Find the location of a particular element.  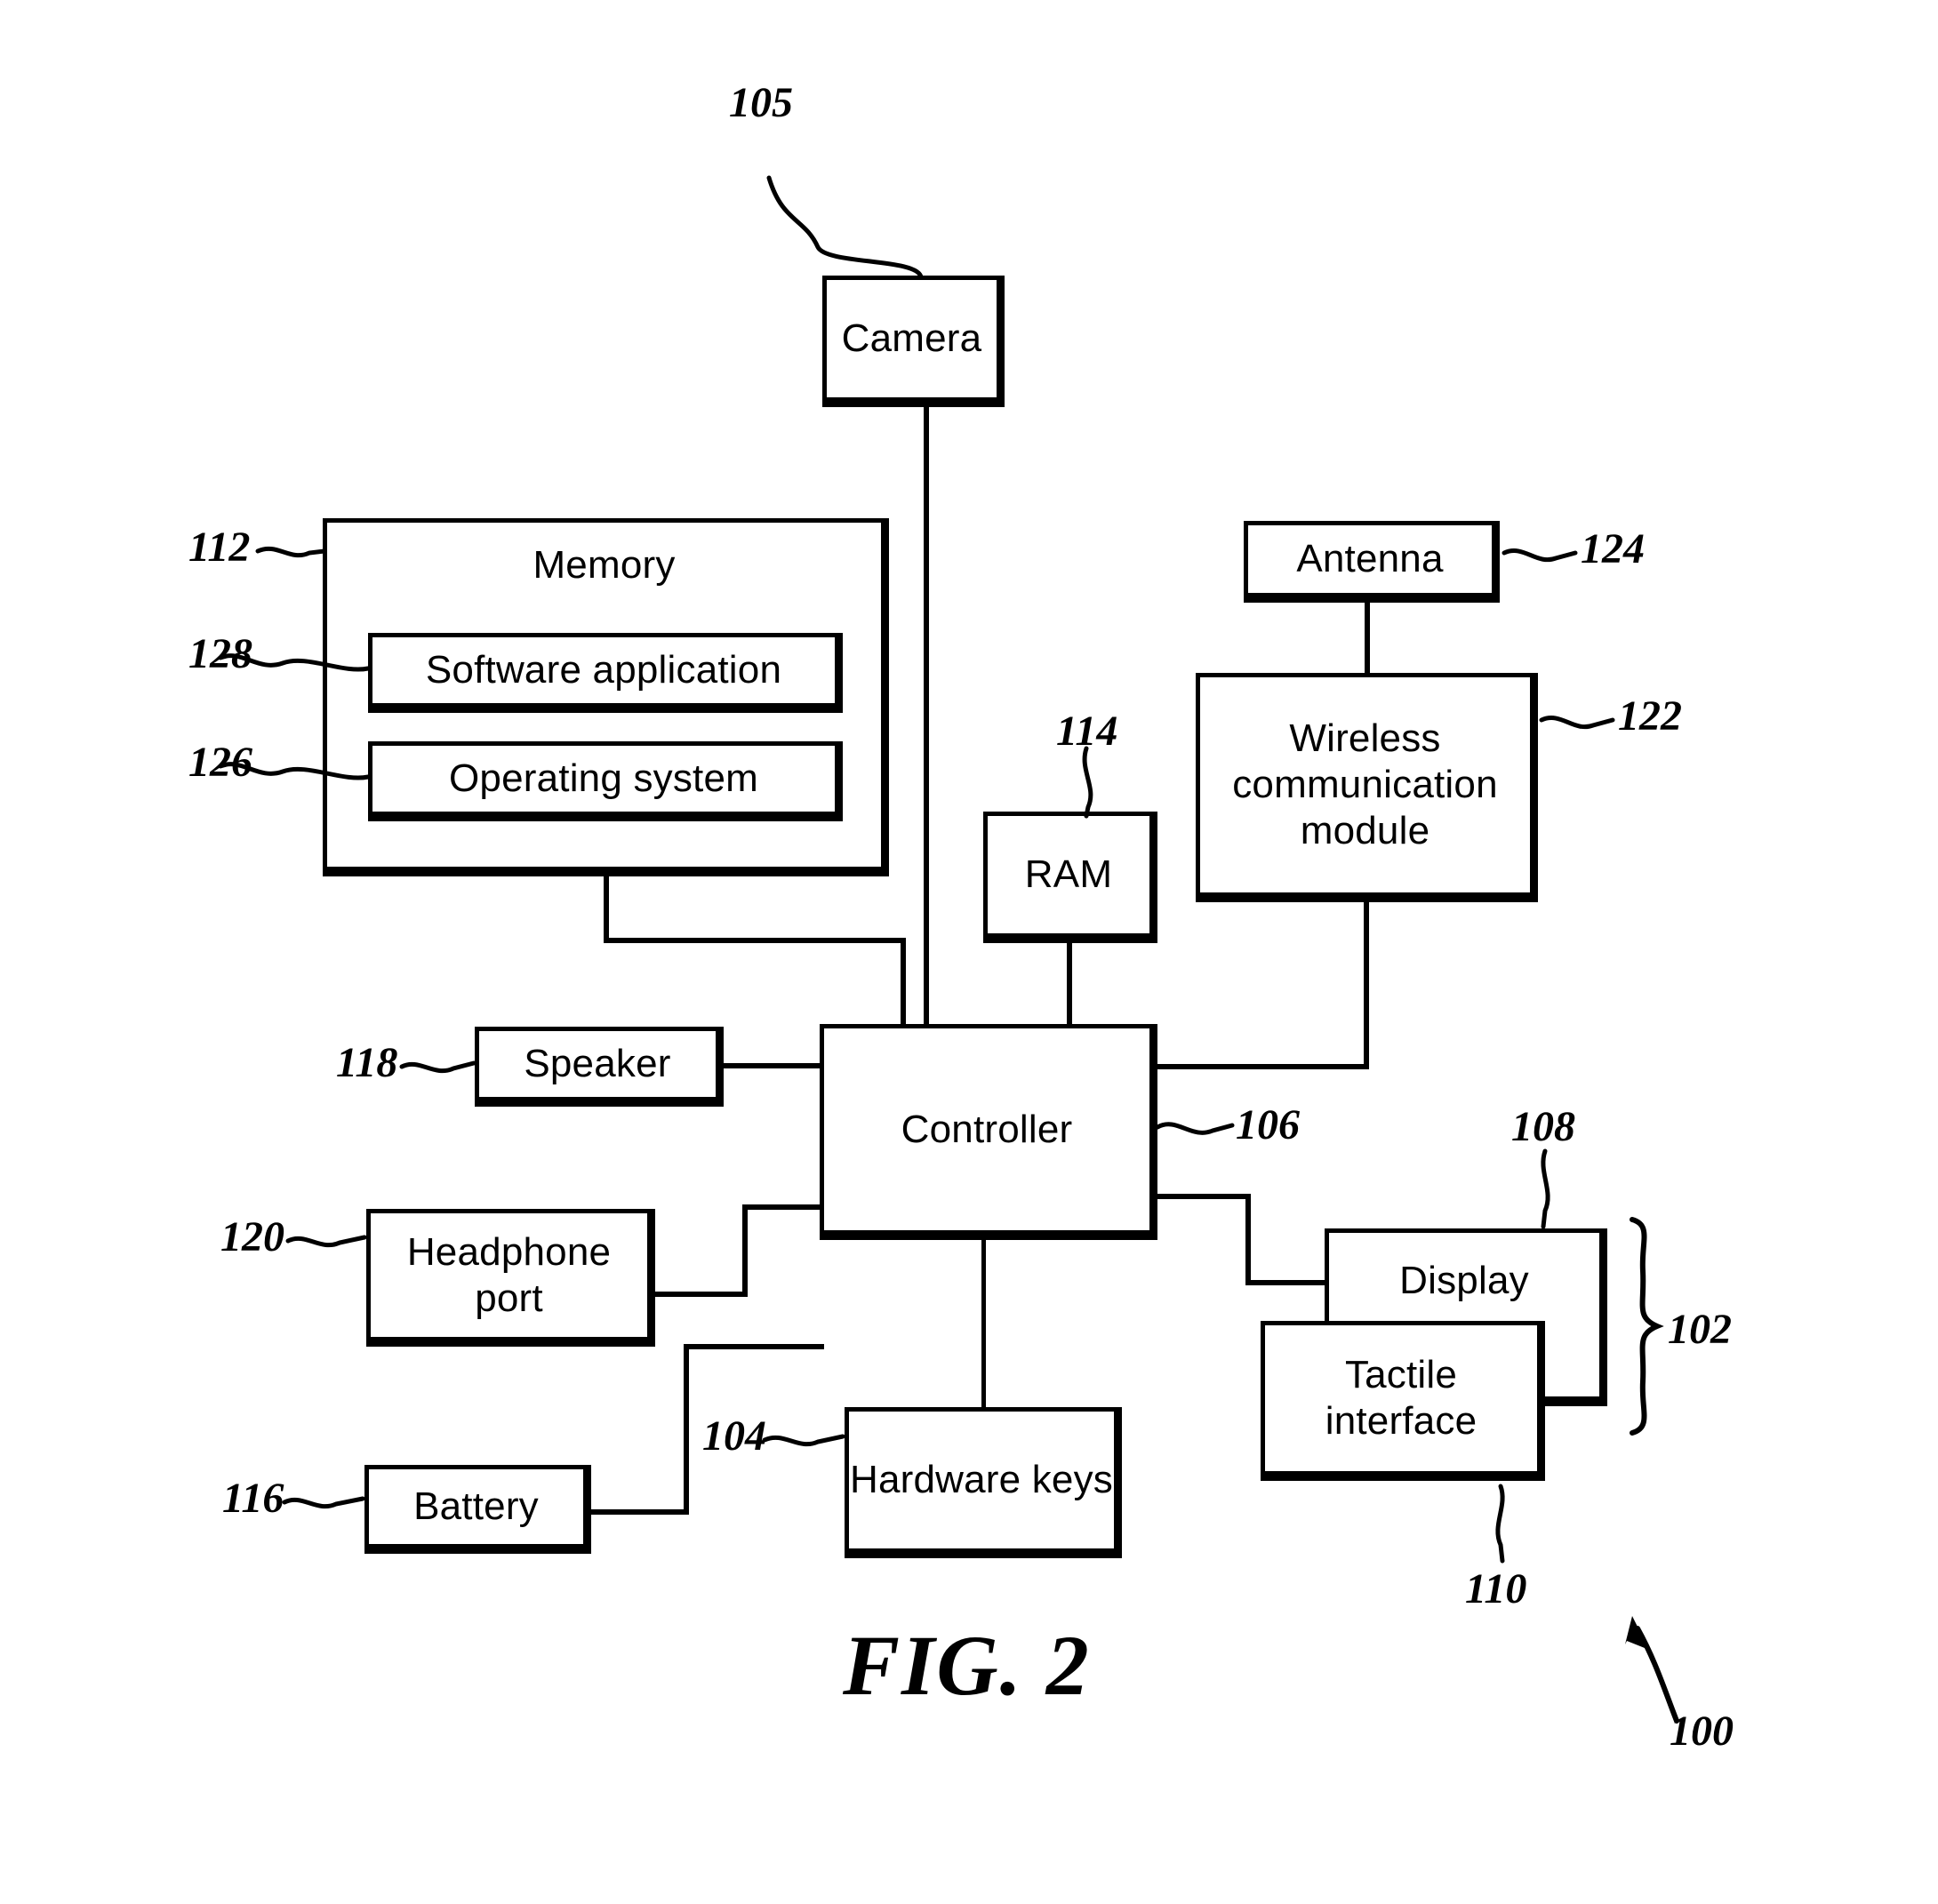

ref-122: 122 is located at coordinates (1650, 716).